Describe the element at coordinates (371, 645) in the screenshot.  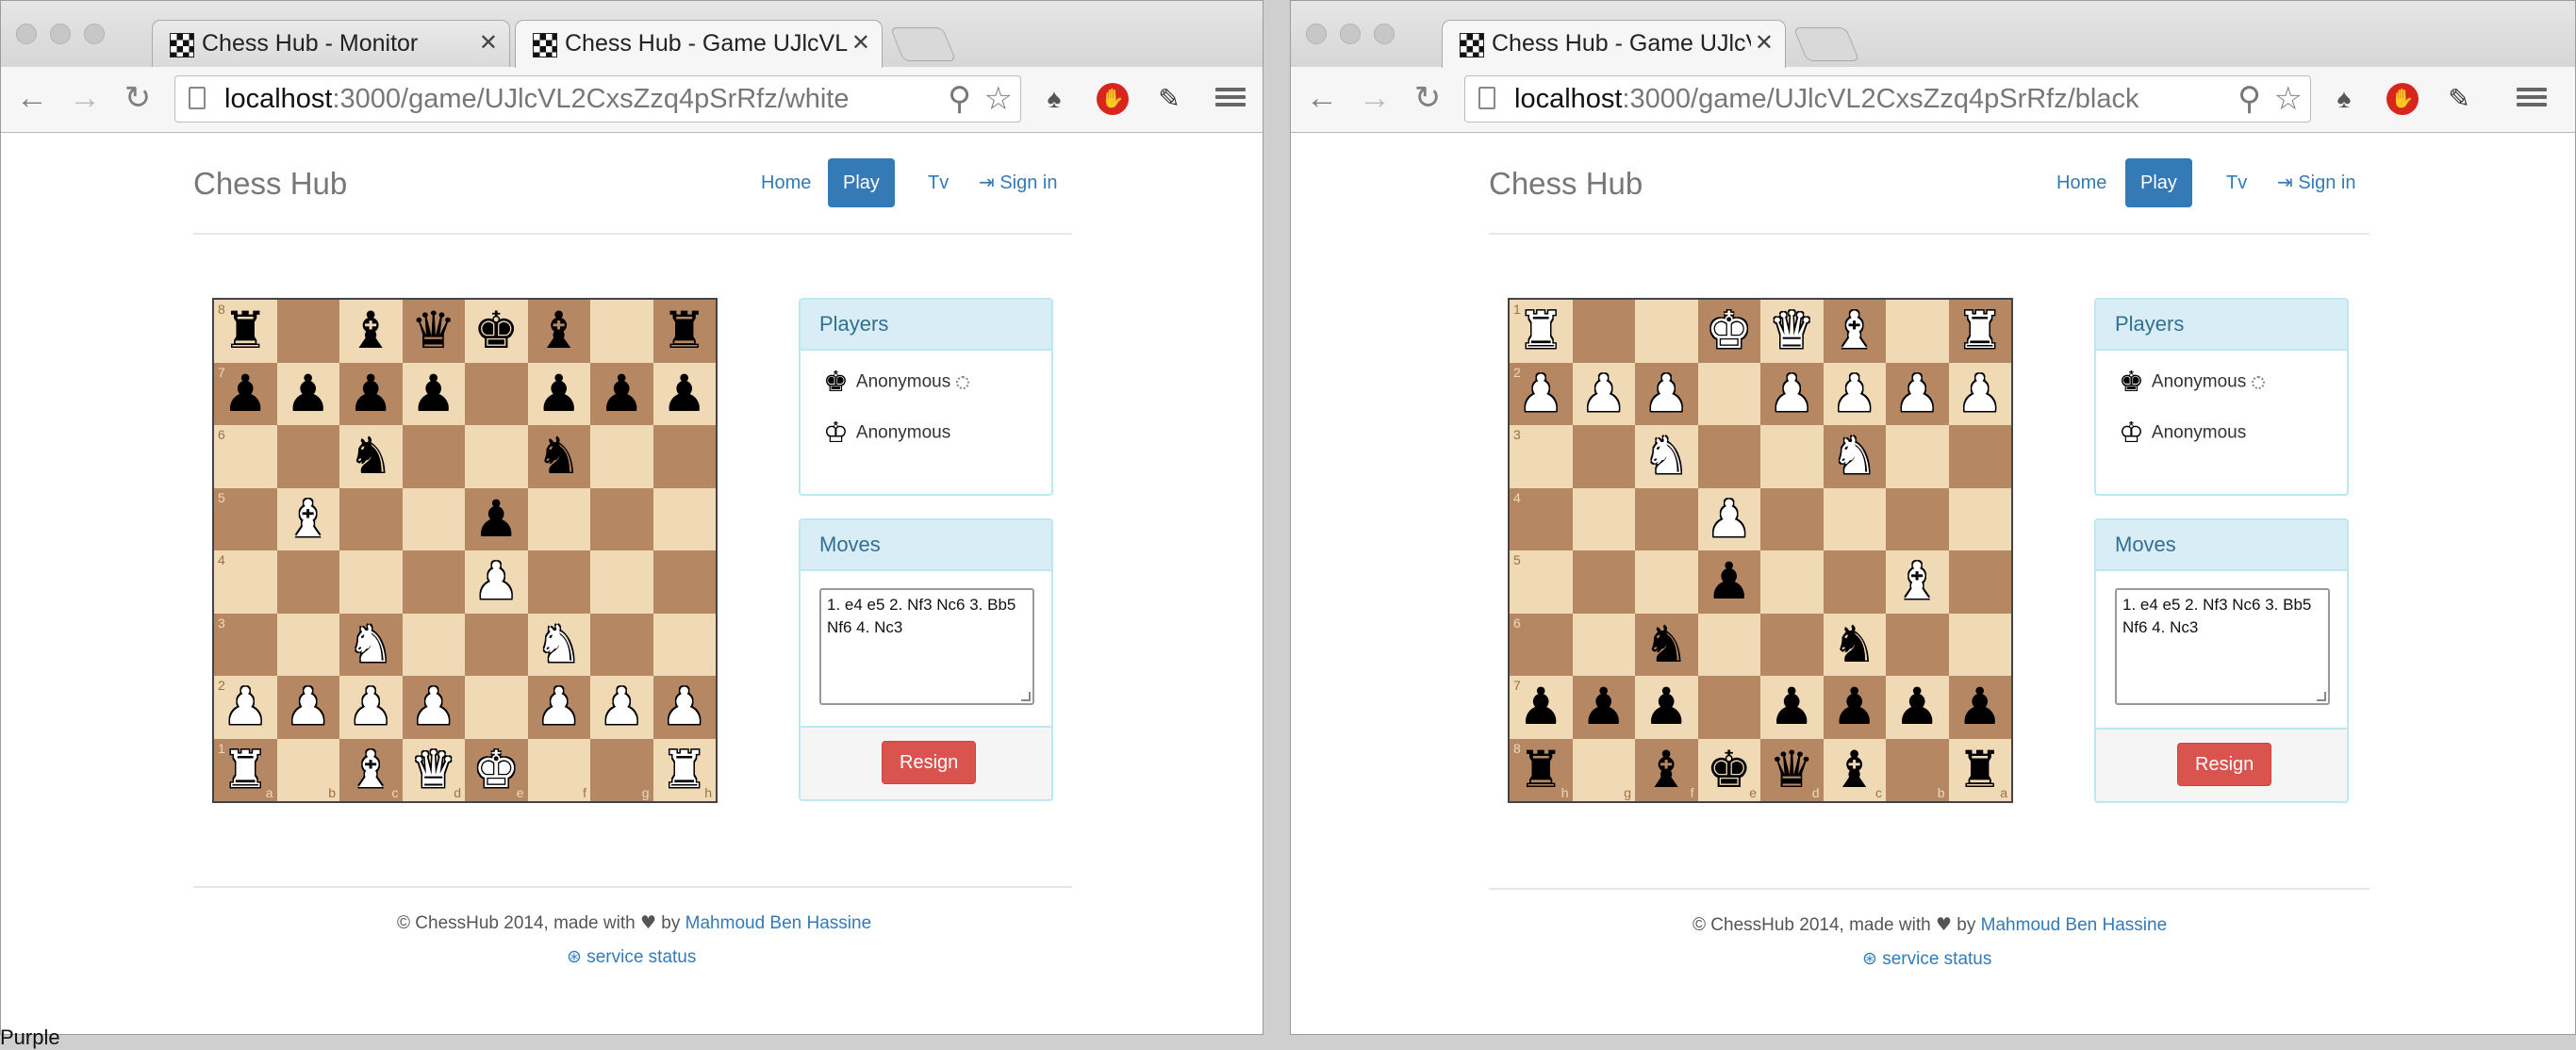
I see `white-knight-icon: ♞` at that location.